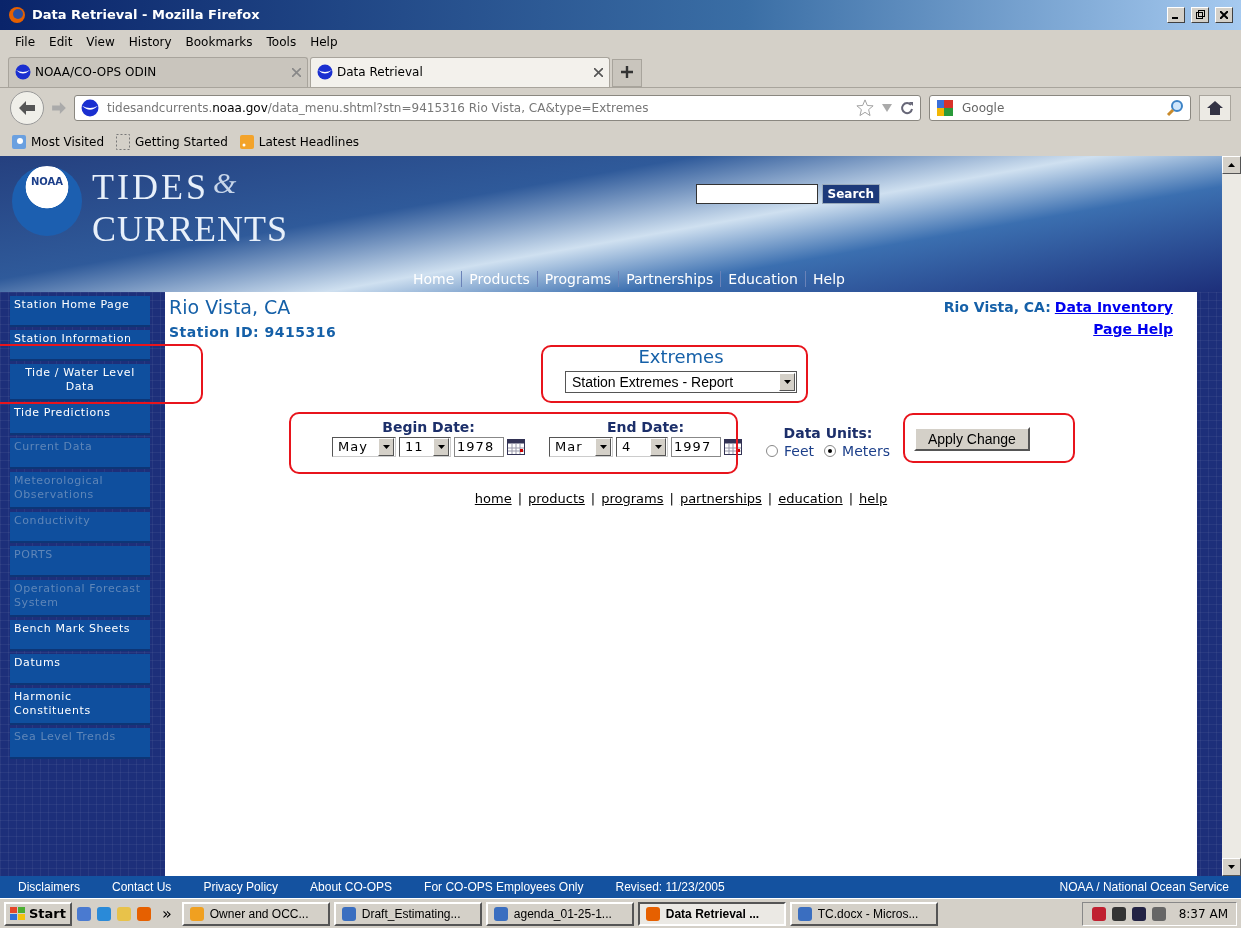 This screenshot has height=928, width=1241. Describe the element at coordinates (670, 887) in the screenshot. I see `footer-item: Revised: 11/23/2005` at that location.